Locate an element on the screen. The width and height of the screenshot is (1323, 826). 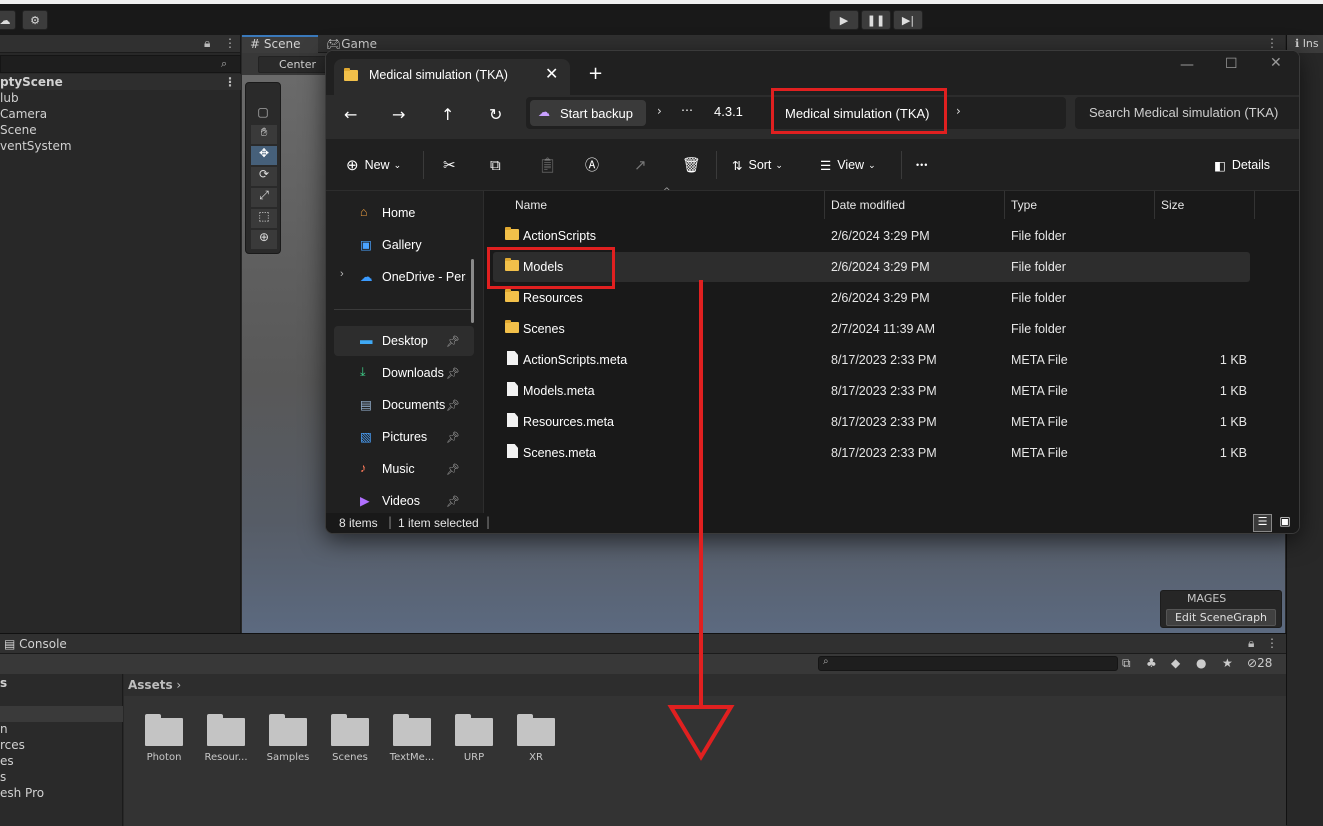
cut-icon: ✂ is located at coordinates (449, 165).